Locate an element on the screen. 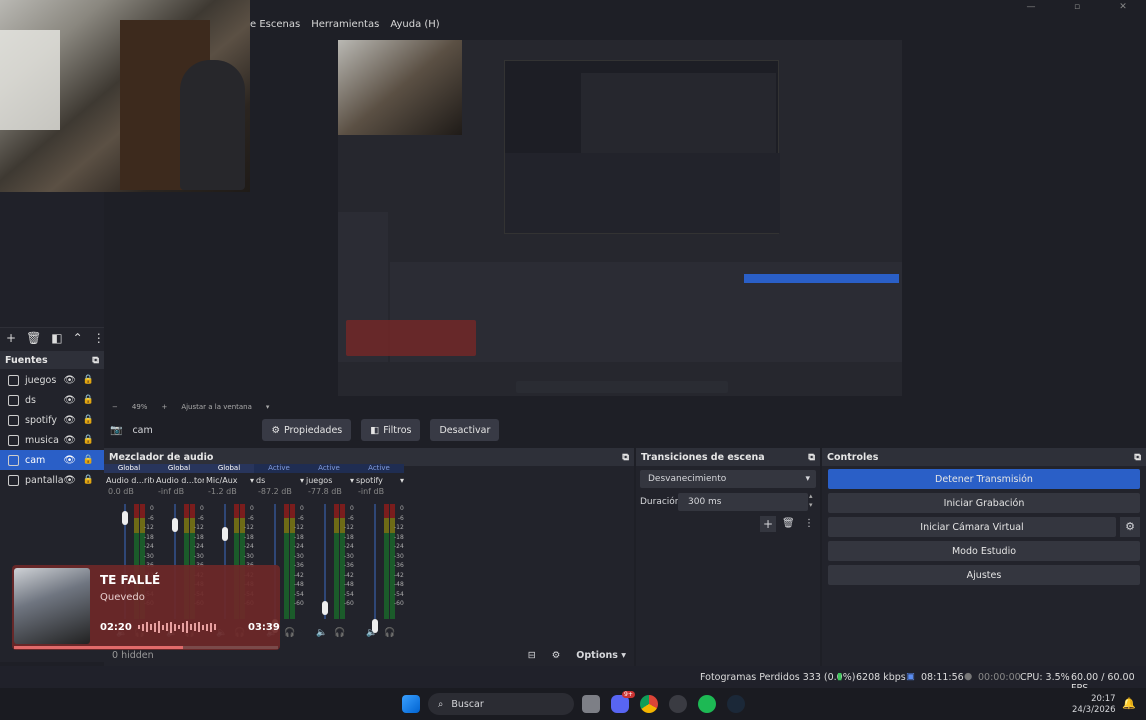 The image size is (1146, 720). obs-icon is located at coordinates (678, 704).